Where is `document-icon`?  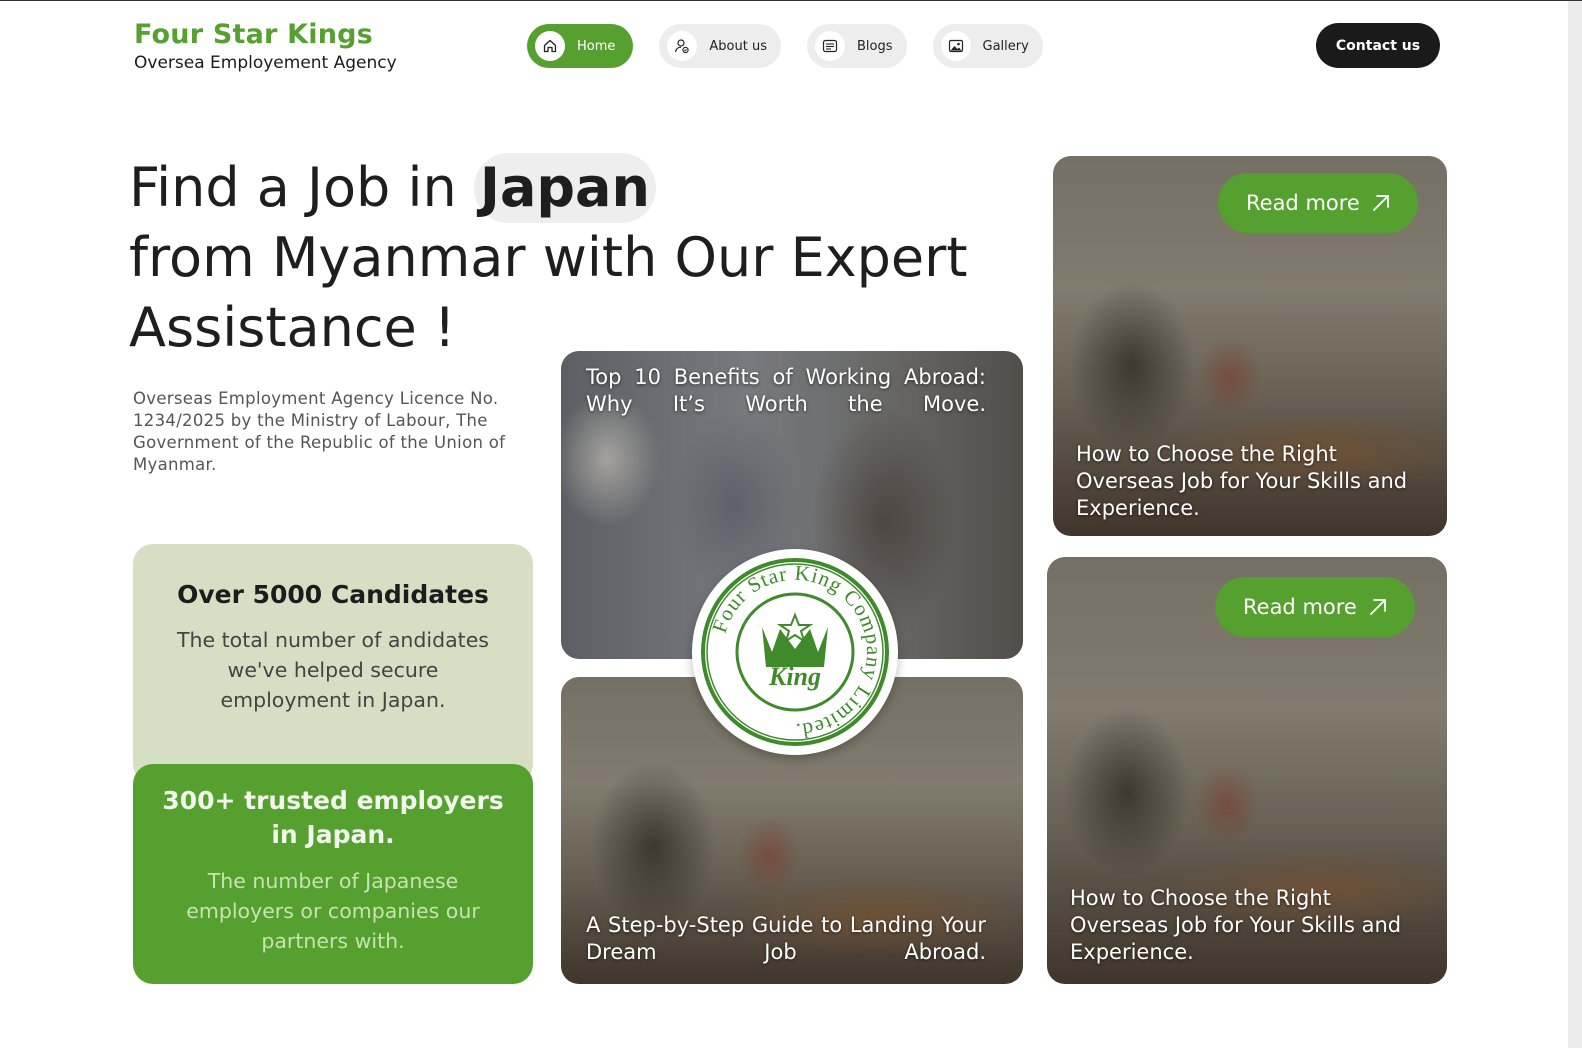 document-icon is located at coordinates (829, 46).